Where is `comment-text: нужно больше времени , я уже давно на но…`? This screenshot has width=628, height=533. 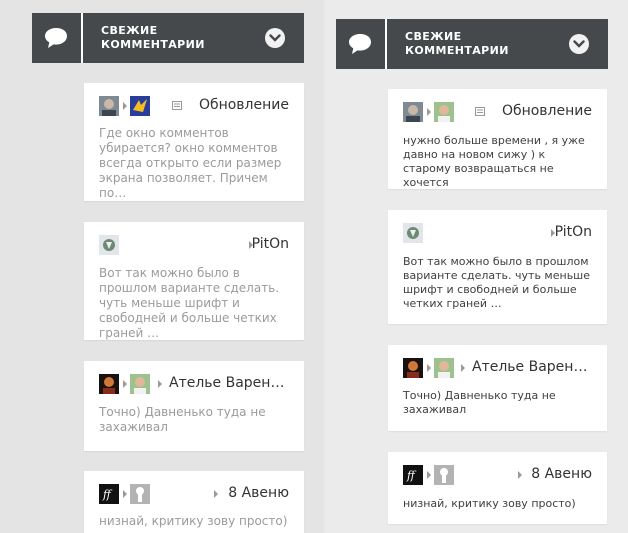 comment-text: нужно больше времени , я уже давно на но… is located at coordinates (494, 161).